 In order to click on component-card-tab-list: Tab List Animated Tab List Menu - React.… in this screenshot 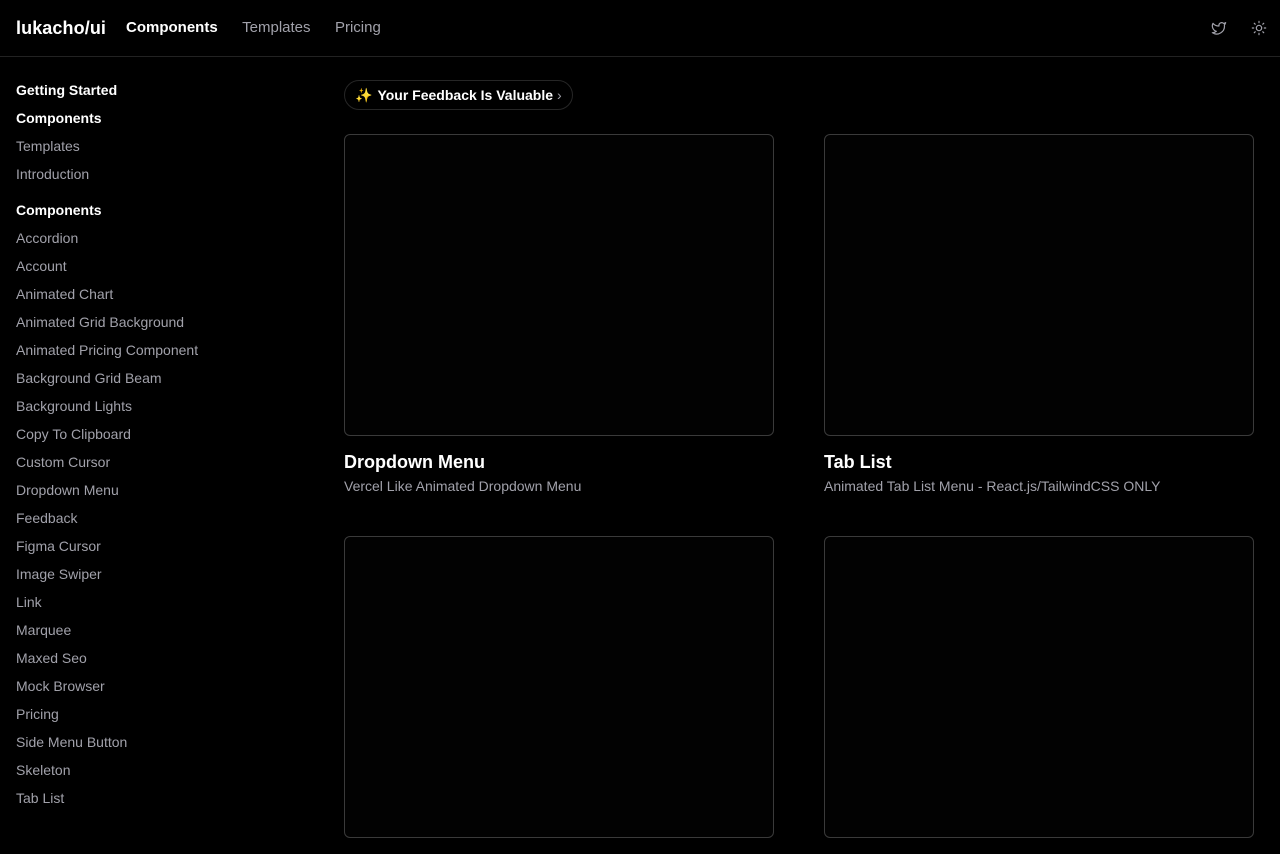, I will do `click(1039, 314)`.